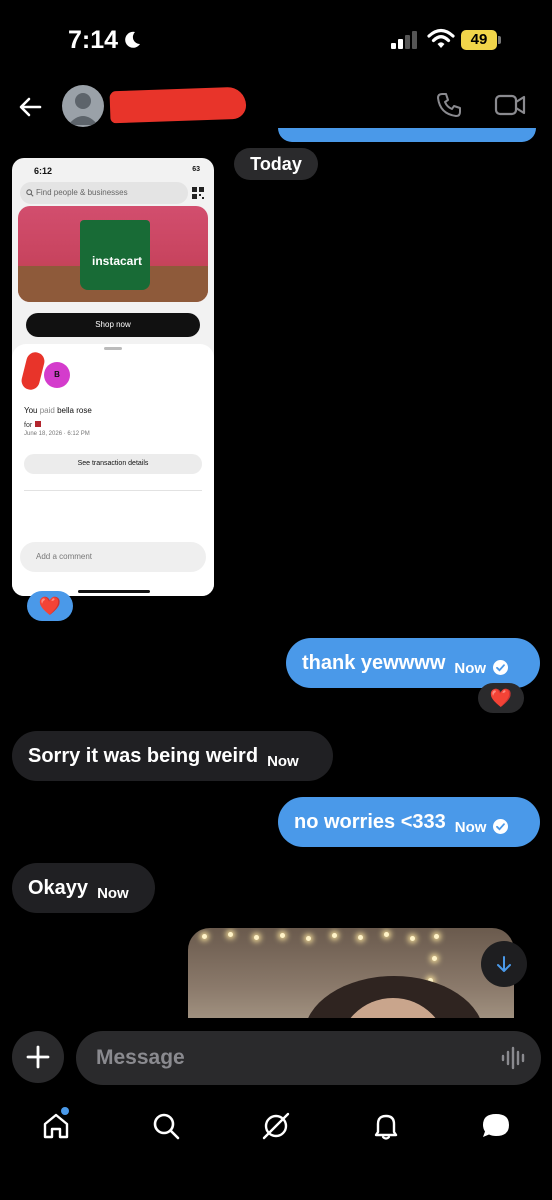 The width and height of the screenshot is (552, 1200). I want to click on divider, so click(113, 490).